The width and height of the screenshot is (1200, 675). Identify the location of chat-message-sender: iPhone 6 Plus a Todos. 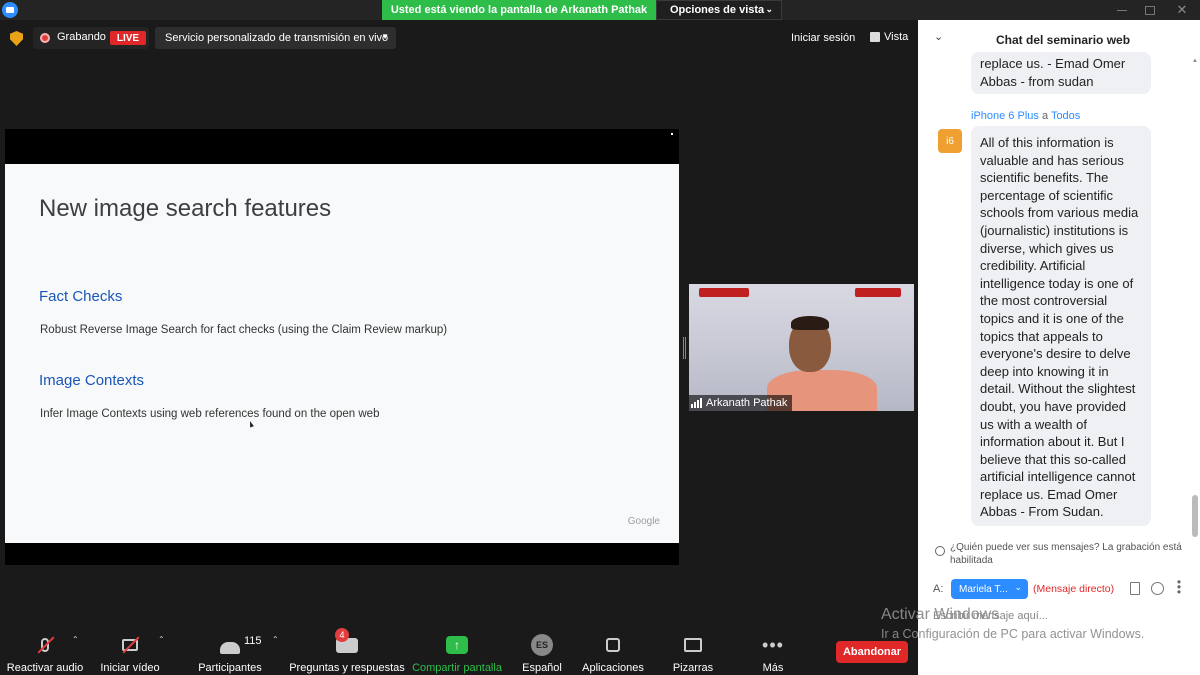
(1025, 116).